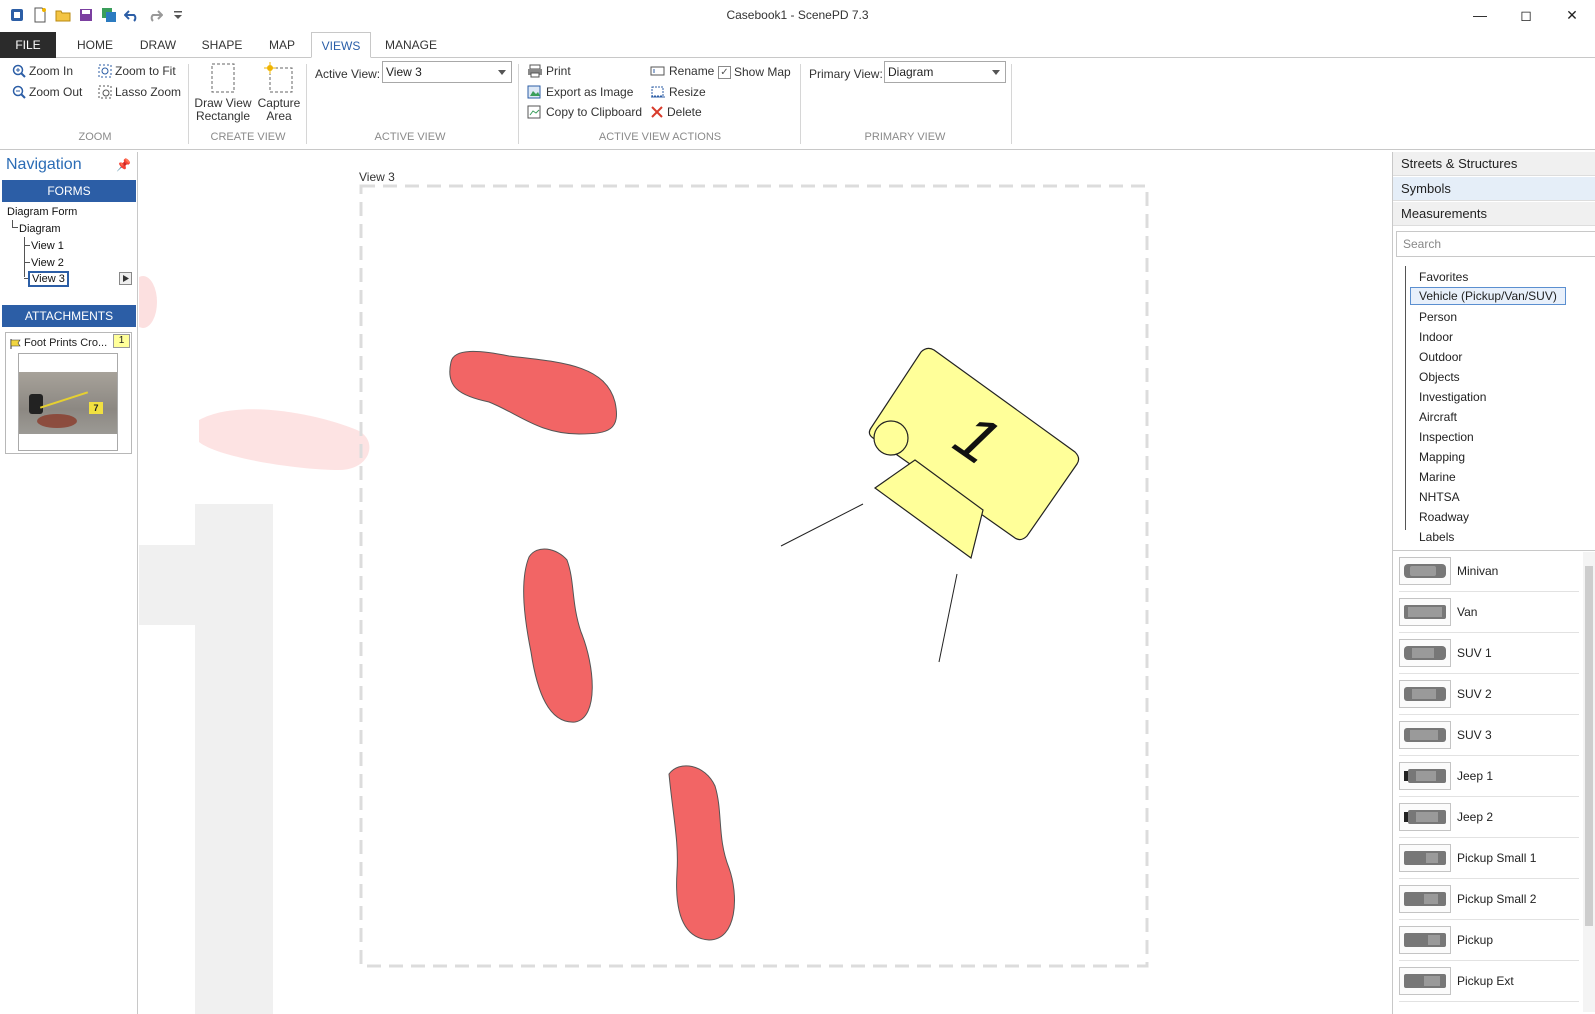  Describe the element at coordinates (558, 71) in the screenshot. I see `print-label: Print` at that location.